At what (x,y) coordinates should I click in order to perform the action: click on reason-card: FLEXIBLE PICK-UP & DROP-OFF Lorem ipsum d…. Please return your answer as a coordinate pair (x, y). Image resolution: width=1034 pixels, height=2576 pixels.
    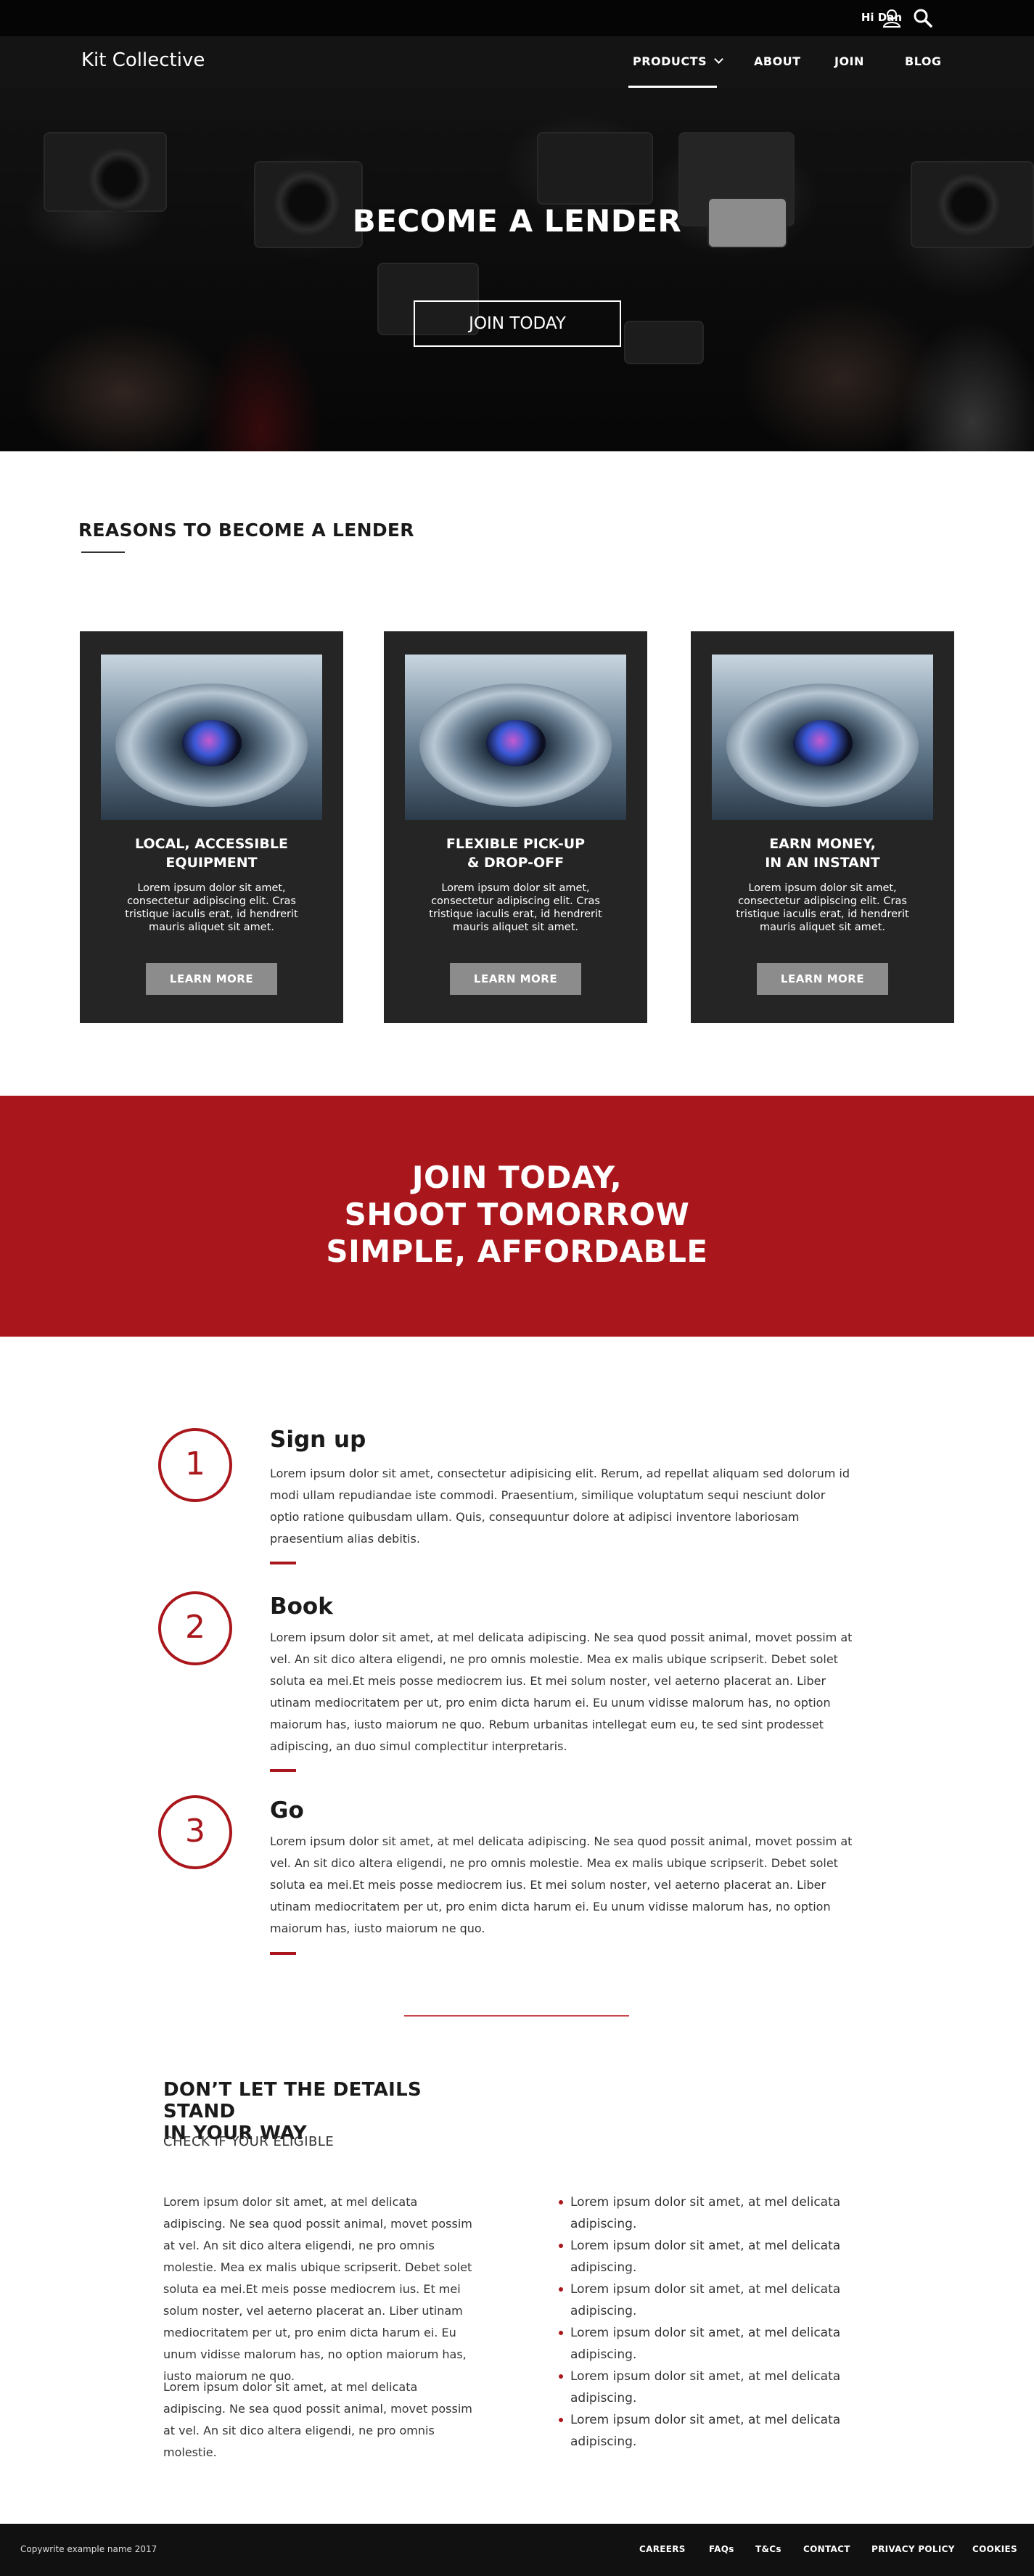
    Looking at the image, I should click on (515, 827).